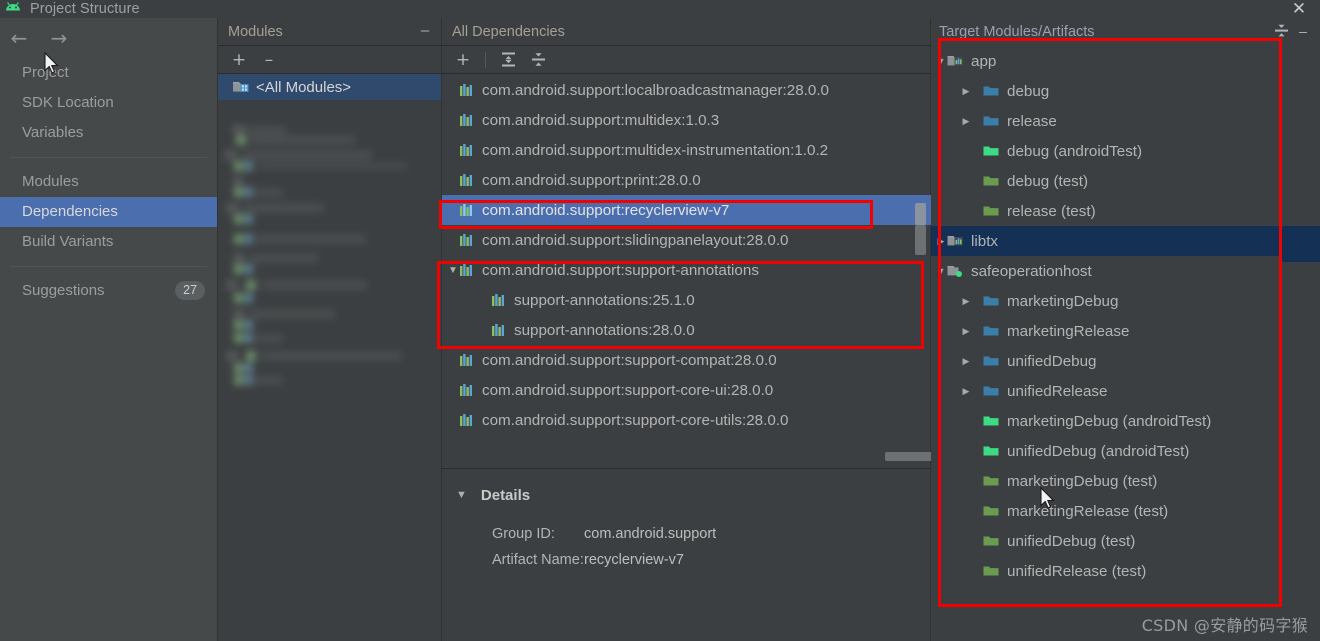  What do you see at coordinates (686, 210) in the screenshot?
I see `dependency-row-recyclerview-v7: com.android.support:recyclerview-v7` at bounding box center [686, 210].